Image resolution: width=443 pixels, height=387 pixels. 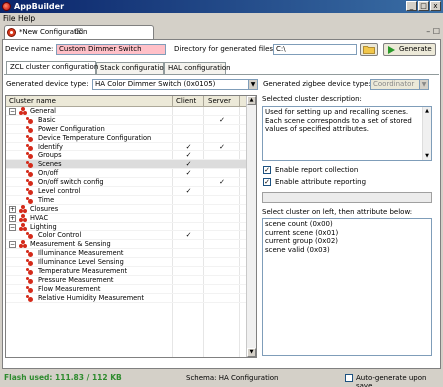 I want to click on device-name-label: Device name:, so click(x=29, y=49).